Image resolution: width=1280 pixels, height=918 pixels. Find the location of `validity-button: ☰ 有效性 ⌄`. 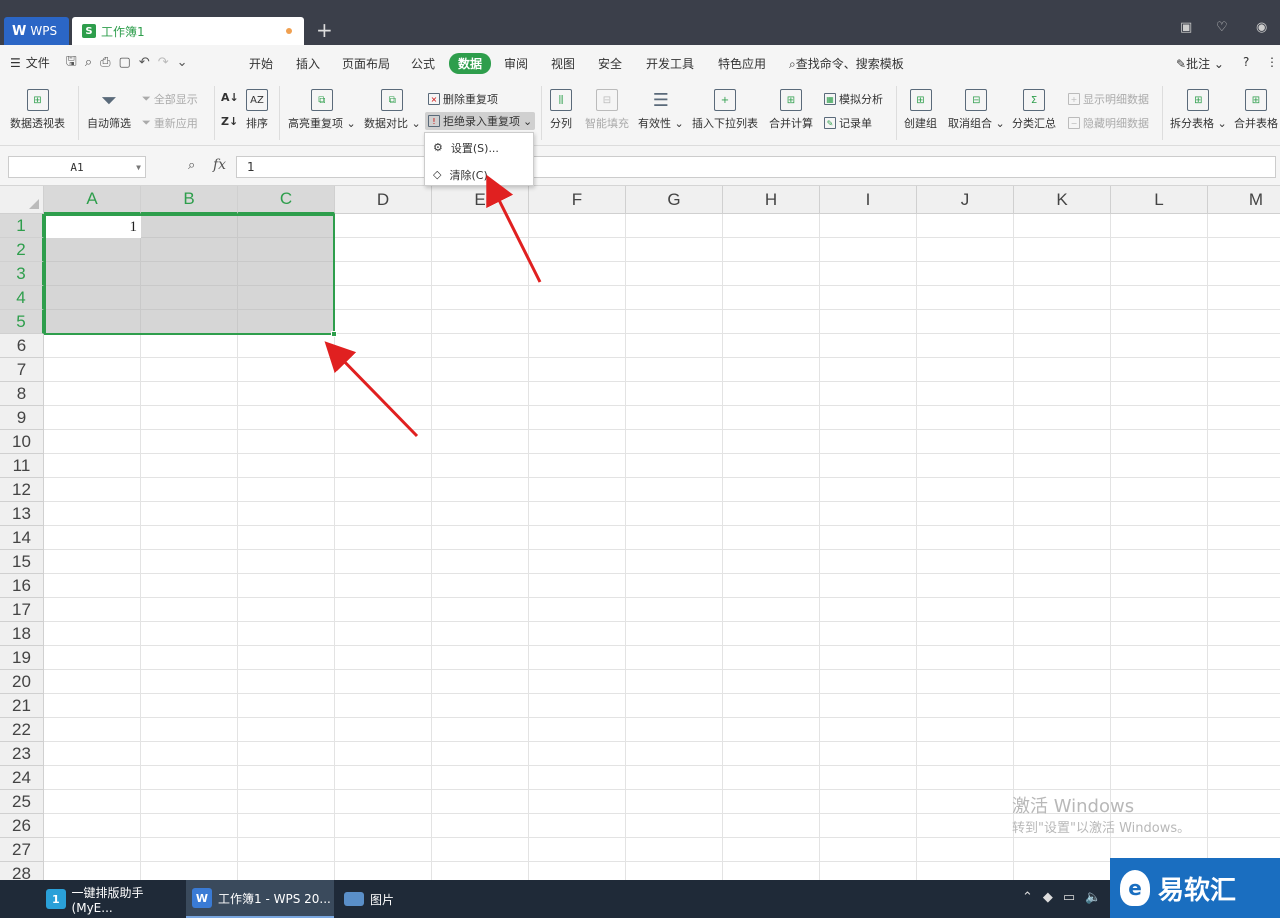

validity-button: ☰ 有效性 ⌄ is located at coordinates (661, 110).